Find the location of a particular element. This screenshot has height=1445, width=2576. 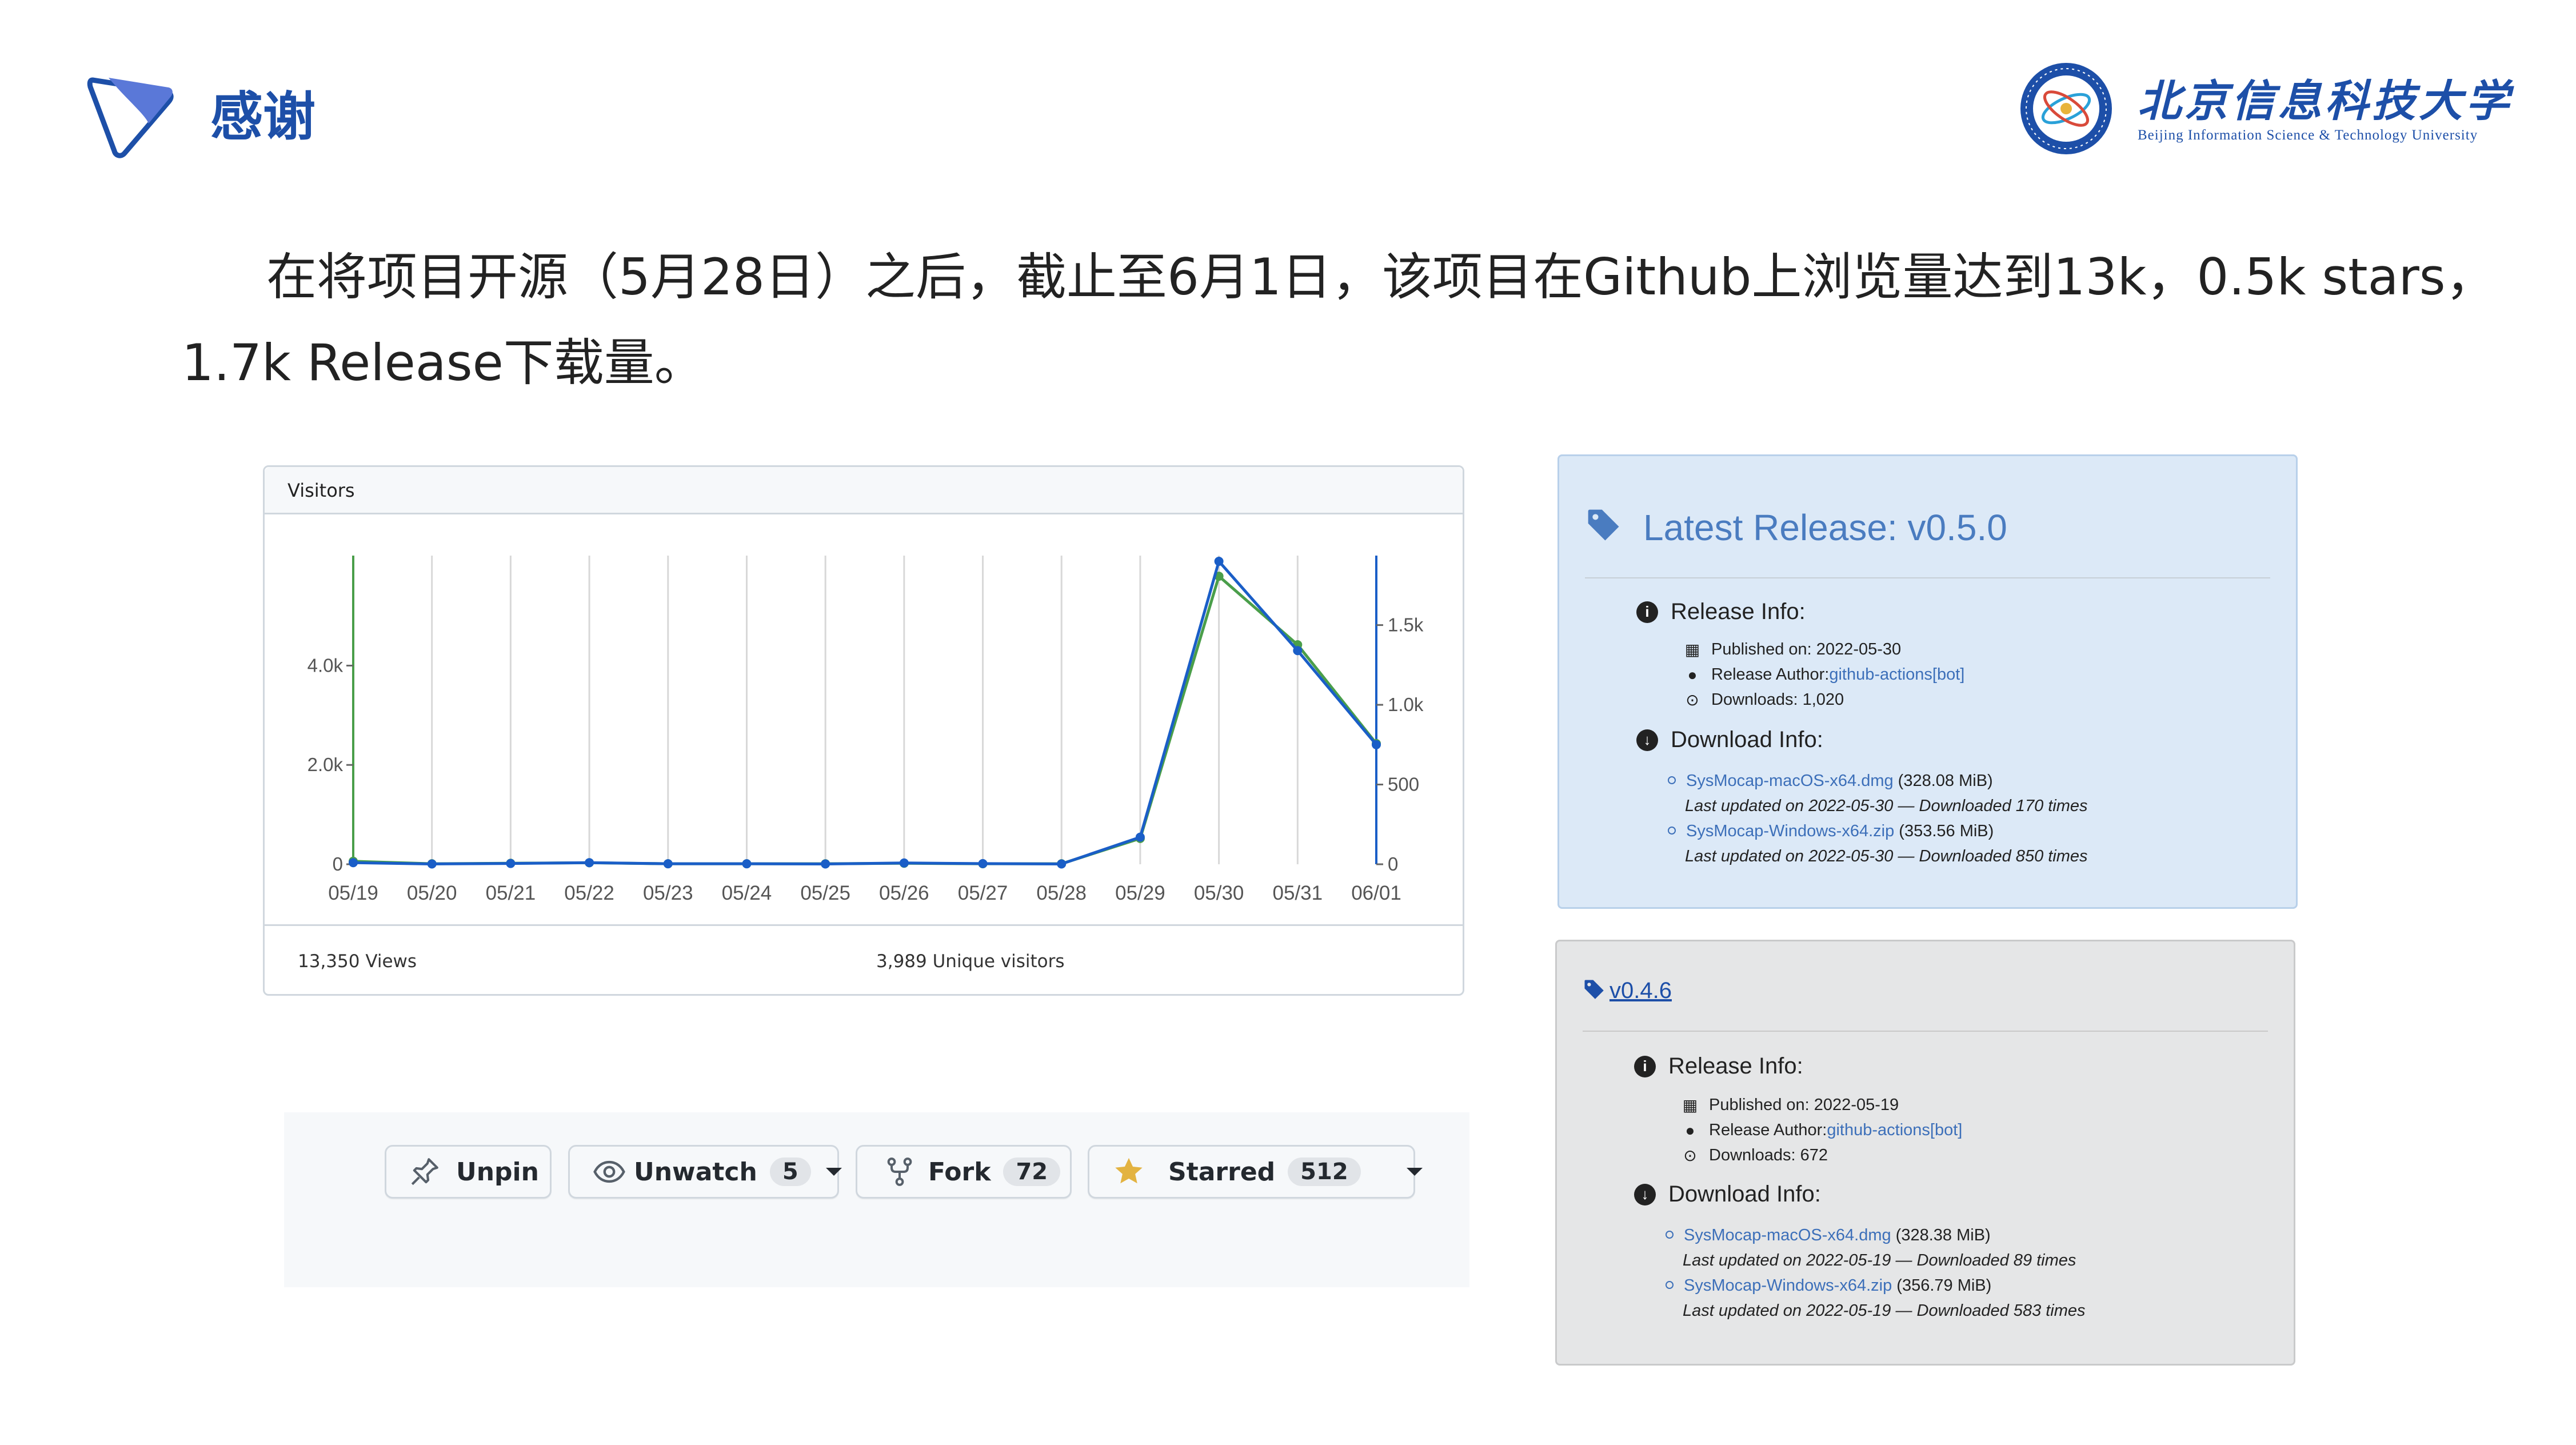

brand-logo-icon is located at coordinates (130, 117).